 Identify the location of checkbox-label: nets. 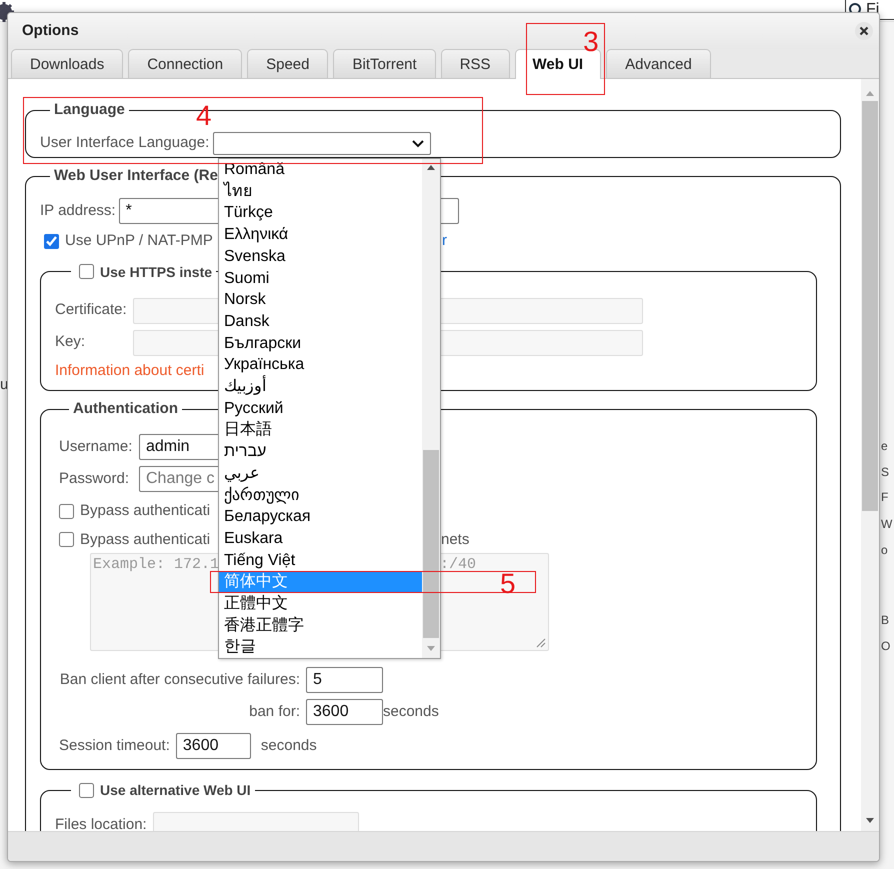
(455, 540).